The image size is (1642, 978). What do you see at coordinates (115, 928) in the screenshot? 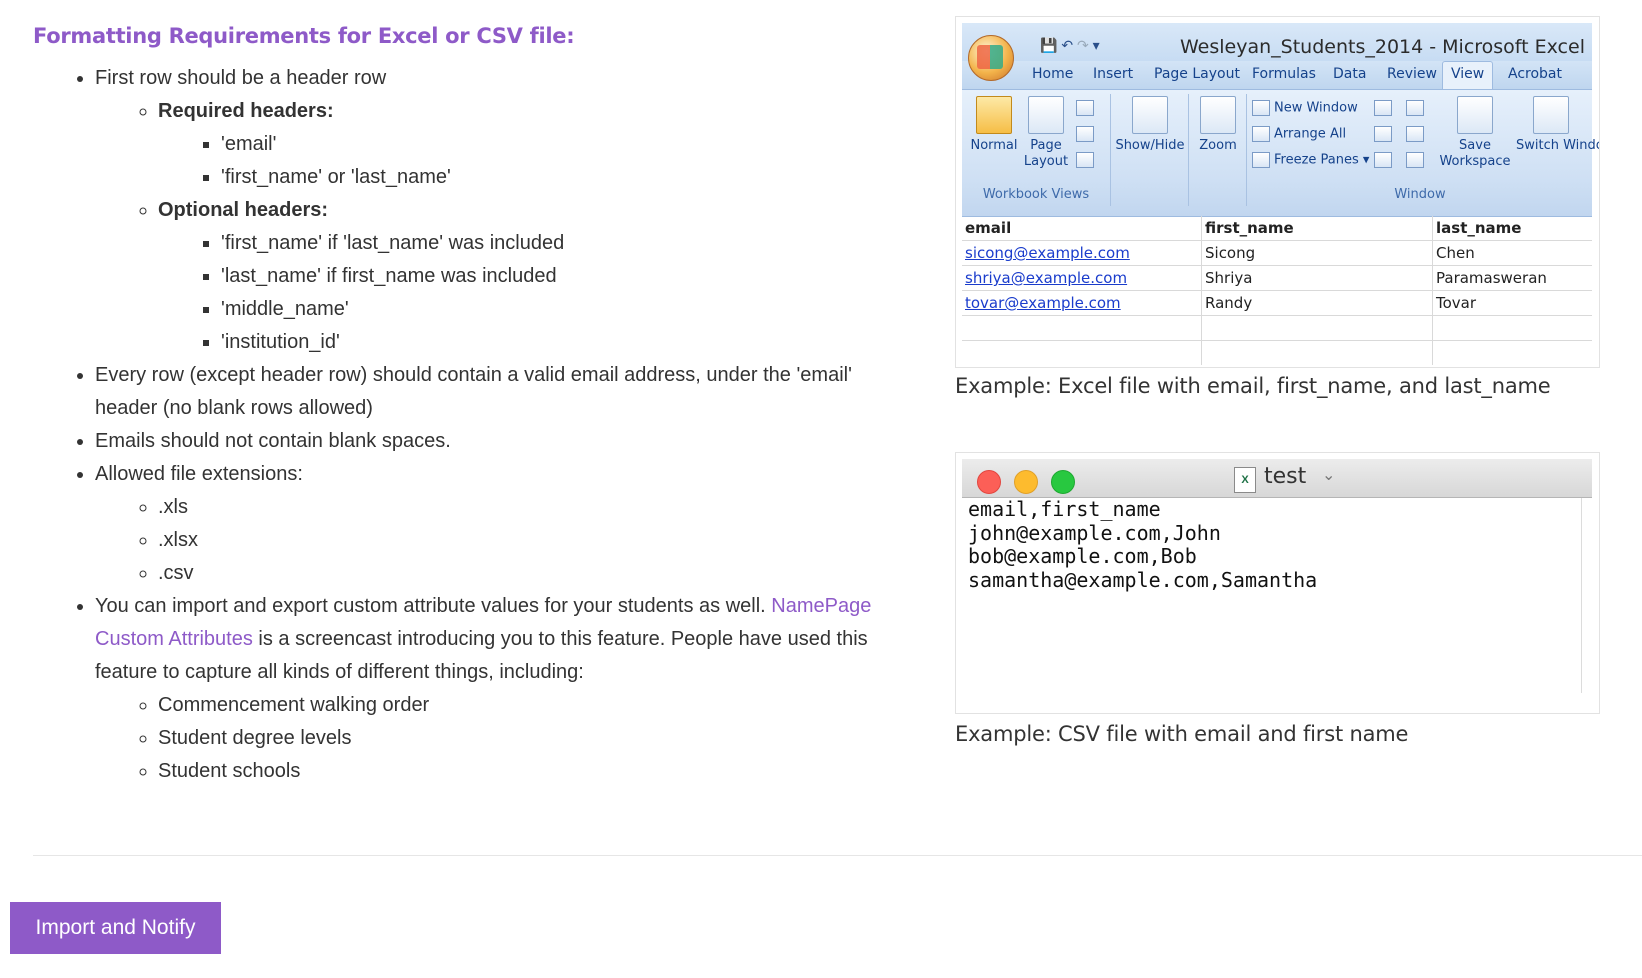
I see `import-and-notify-button: Import and Notify` at bounding box center [115, 928].